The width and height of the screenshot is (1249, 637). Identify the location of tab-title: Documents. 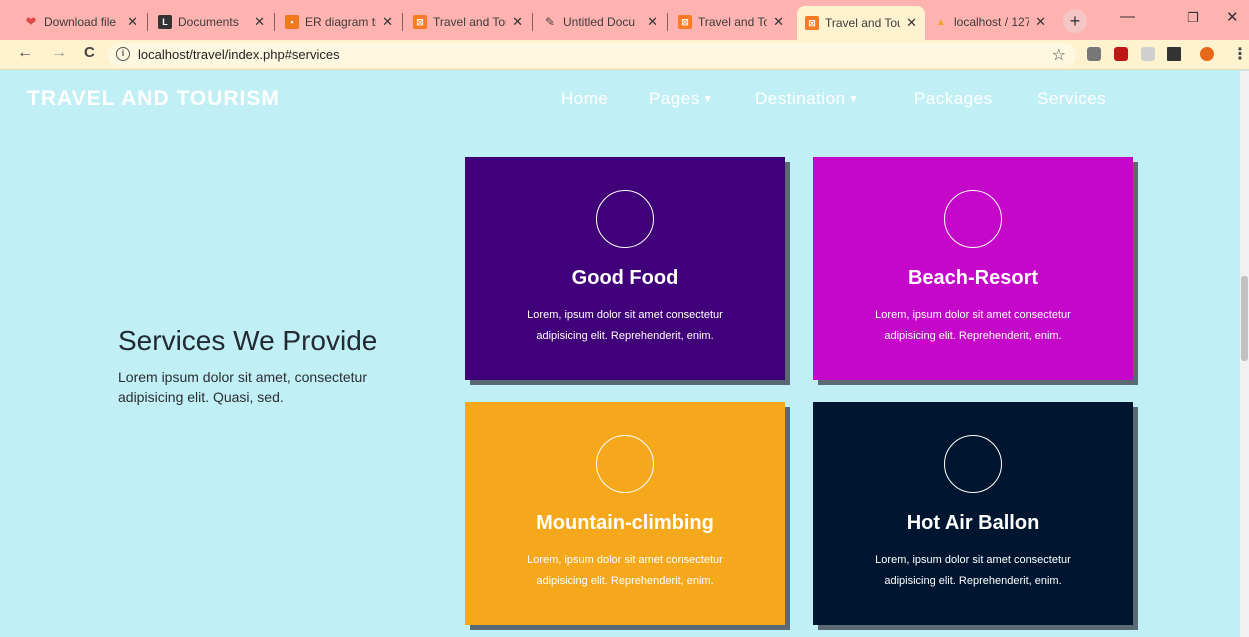
(208, 22).